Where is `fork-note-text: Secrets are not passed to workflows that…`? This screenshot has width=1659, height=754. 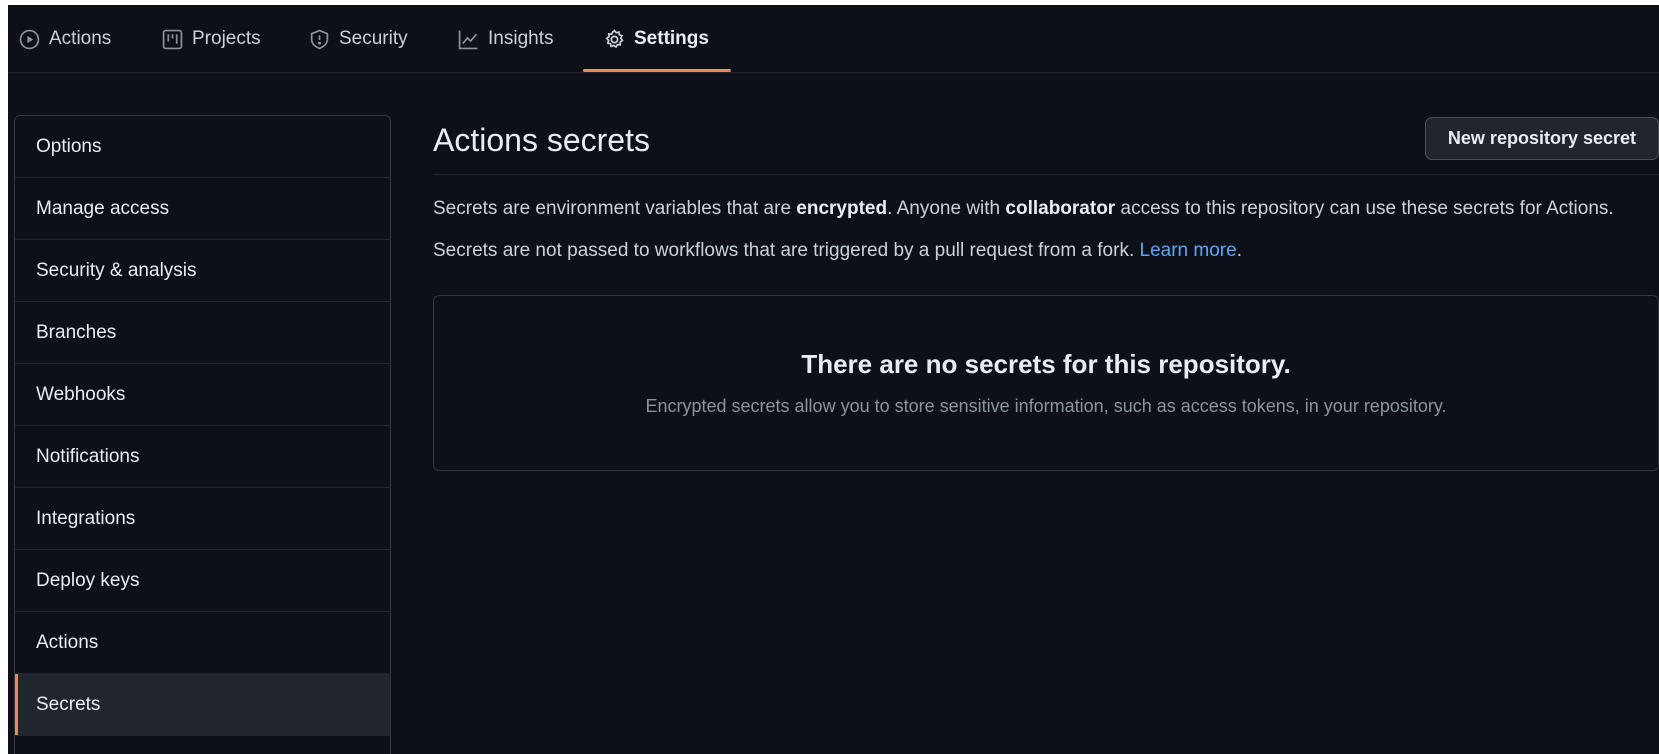 fork-note-text: Secrets are not passed to workflows that… is located at coordinates (786, 250).